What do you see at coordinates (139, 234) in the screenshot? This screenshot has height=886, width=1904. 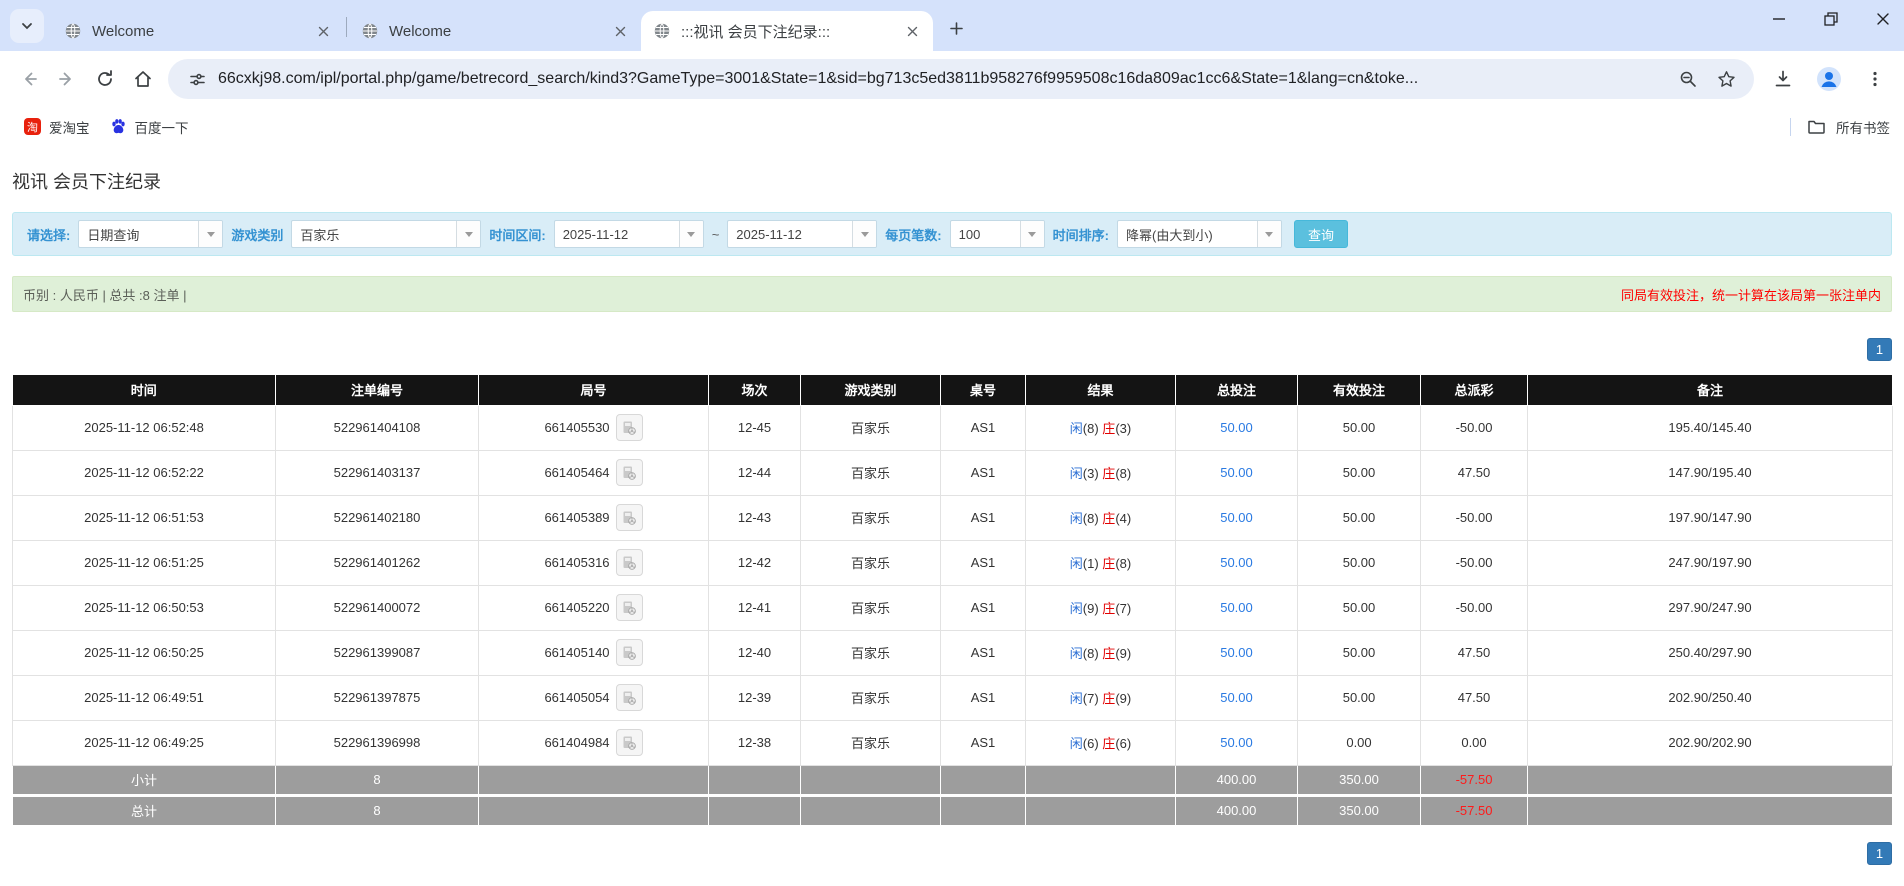 I see `query-type-value` at bounding box center [139, 234].